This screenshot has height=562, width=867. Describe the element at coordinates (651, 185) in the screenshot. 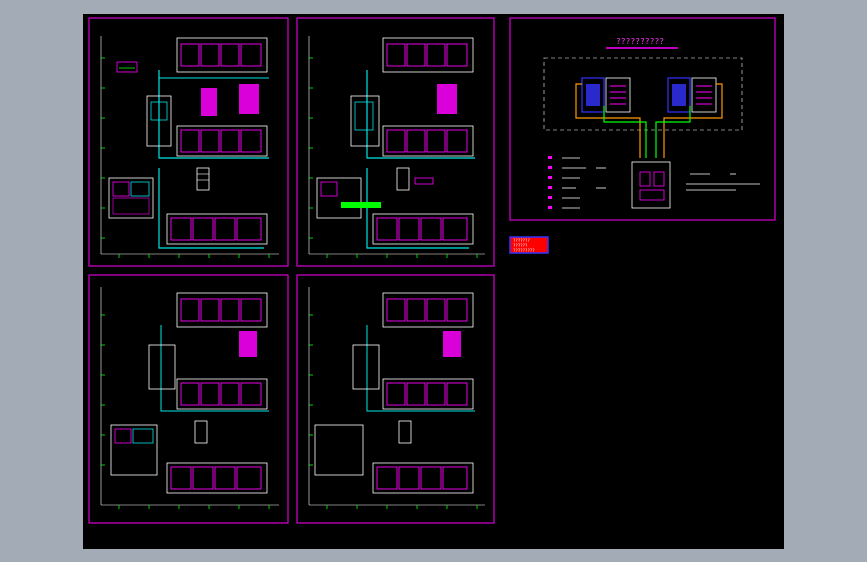

I see `control-box` at that location.